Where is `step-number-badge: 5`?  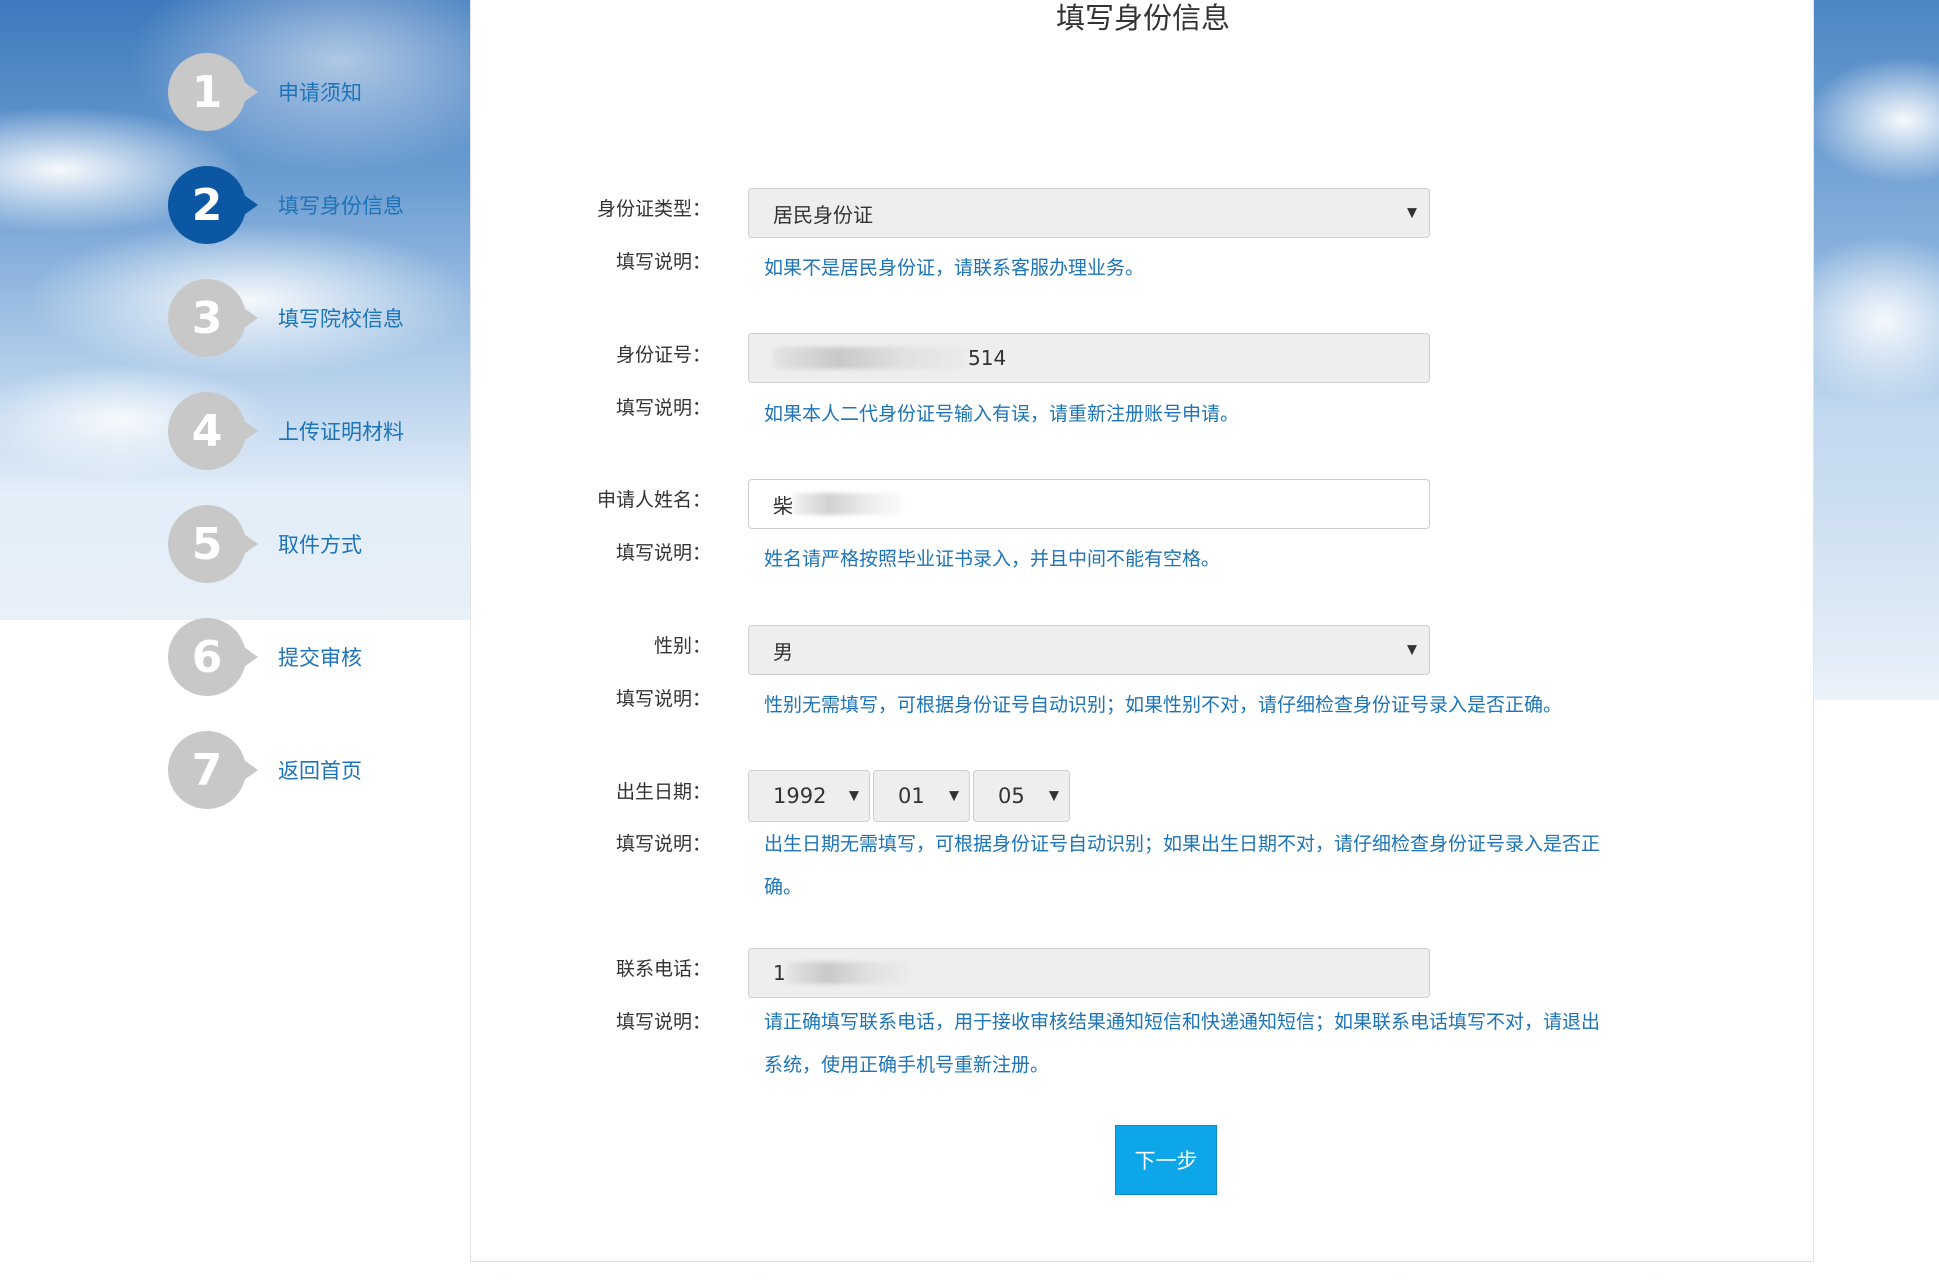
step-number-badge: 5 is located at coordinates (213, 544).